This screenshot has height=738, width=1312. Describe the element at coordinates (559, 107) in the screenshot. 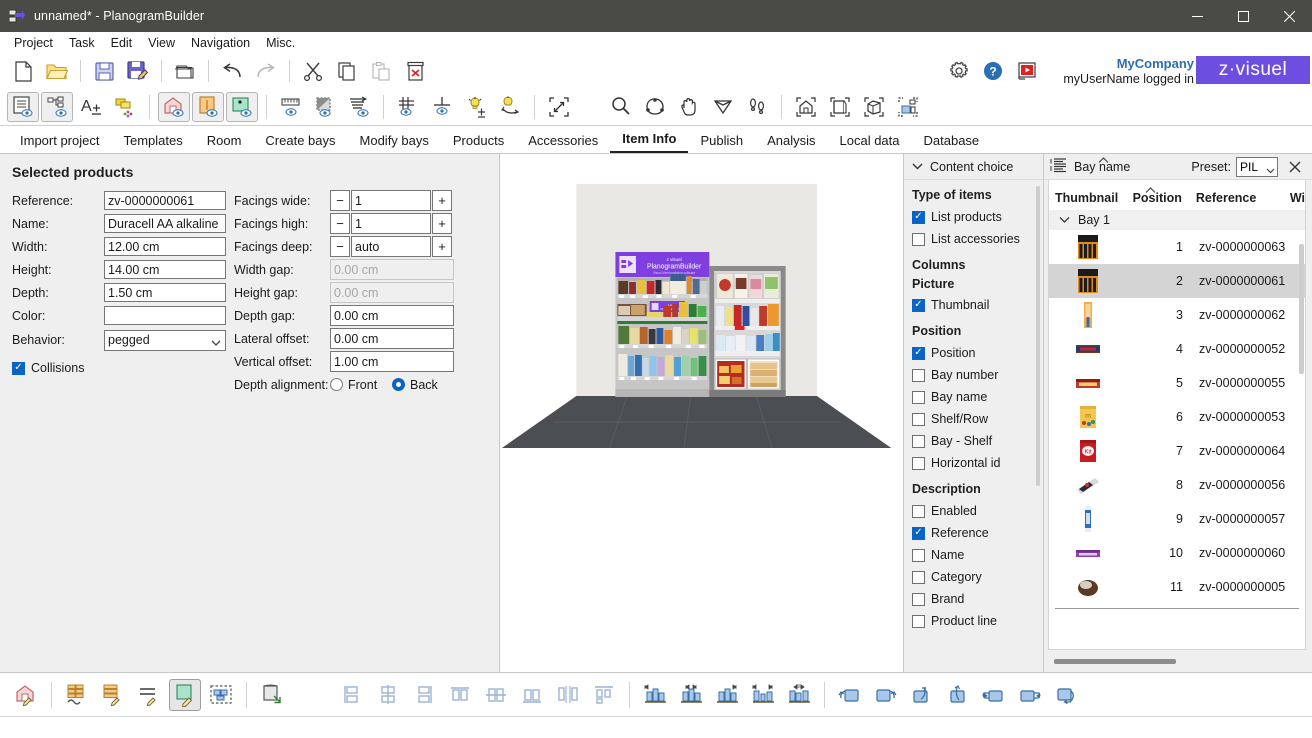

I see `fullscreen-button` at that location.